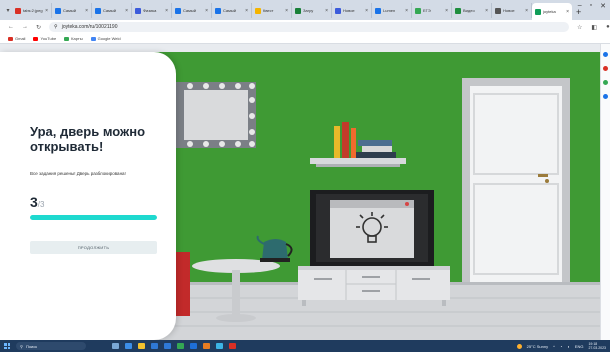 This screenshot has width=610, height=352. What do you see at coordinates (519, 346) in the screenshot?
I see `weather-sun-icon` at bounding box center [519, 346].